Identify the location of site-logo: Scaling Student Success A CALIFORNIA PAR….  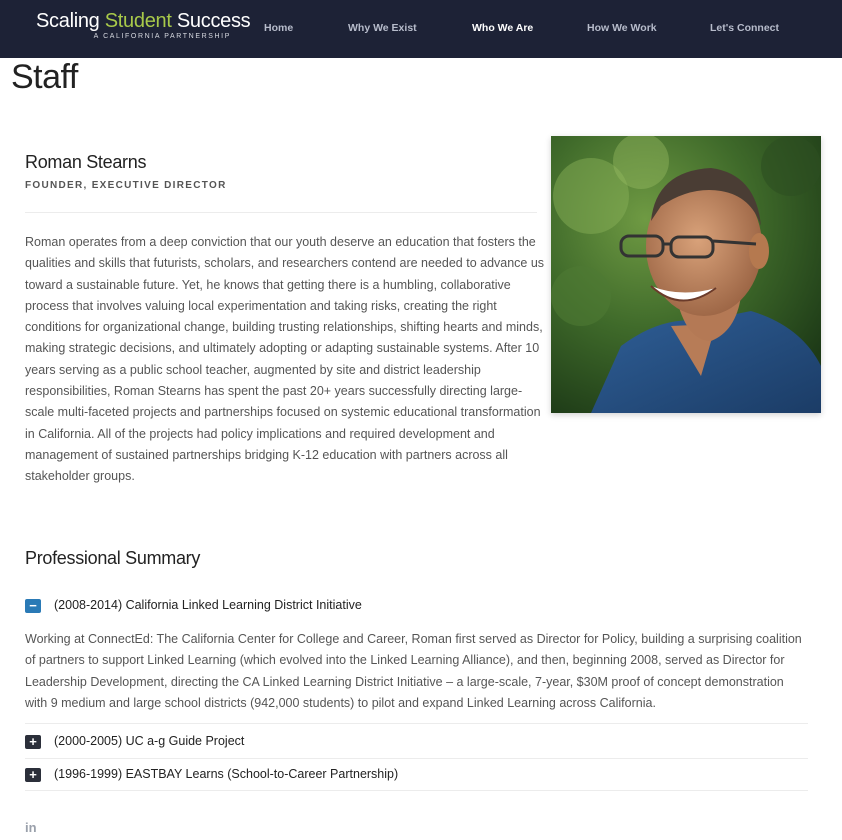
(143, 28).